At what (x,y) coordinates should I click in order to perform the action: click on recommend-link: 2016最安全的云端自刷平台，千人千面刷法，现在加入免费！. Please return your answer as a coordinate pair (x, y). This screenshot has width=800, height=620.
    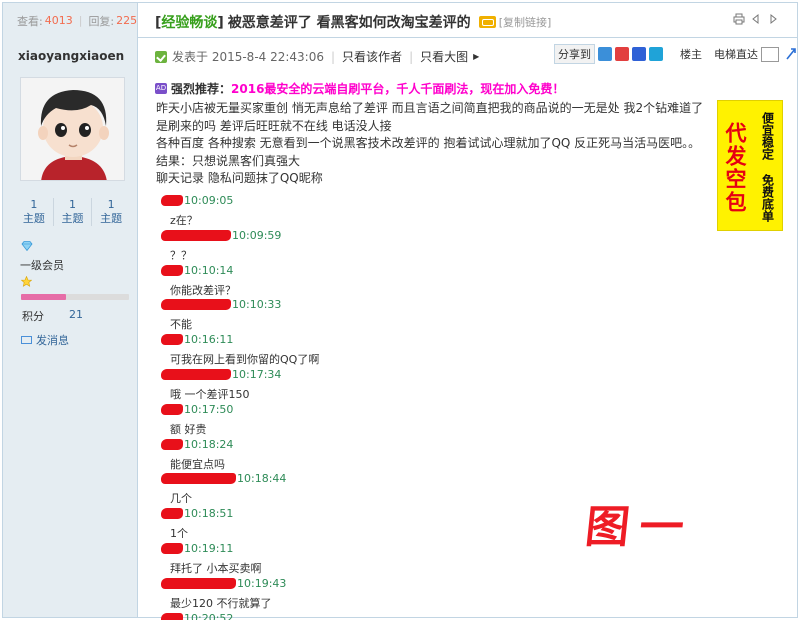
    Looking at the image, I should click on (397, 88).